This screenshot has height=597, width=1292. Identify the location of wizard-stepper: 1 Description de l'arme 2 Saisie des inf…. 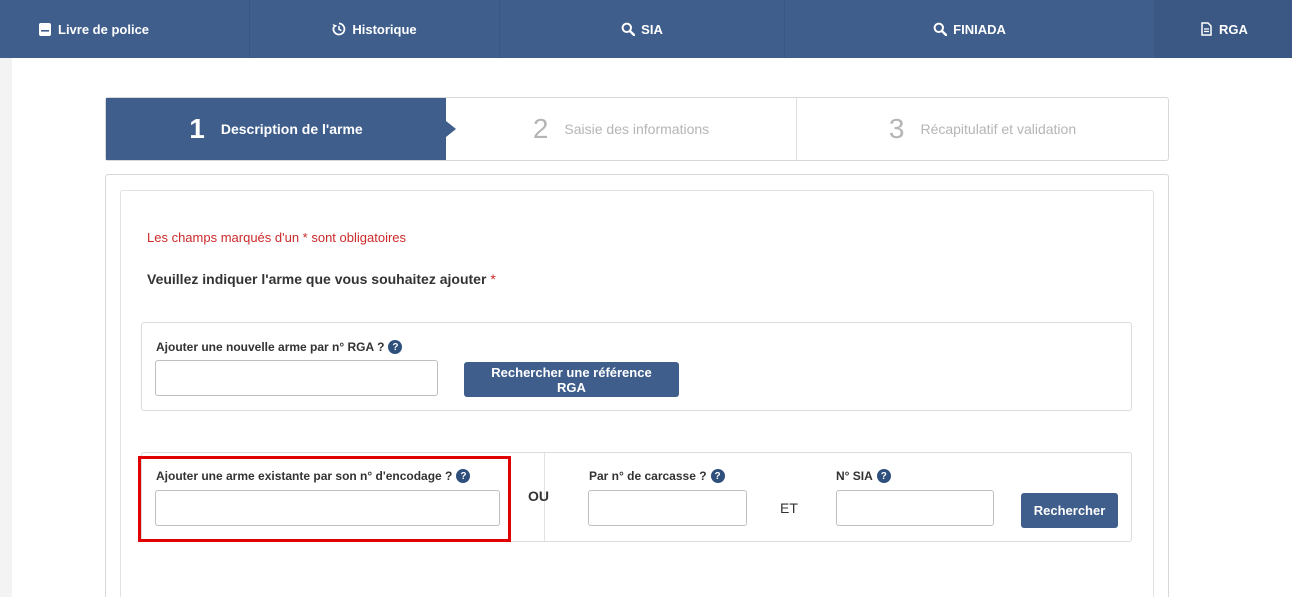
(637, 129).